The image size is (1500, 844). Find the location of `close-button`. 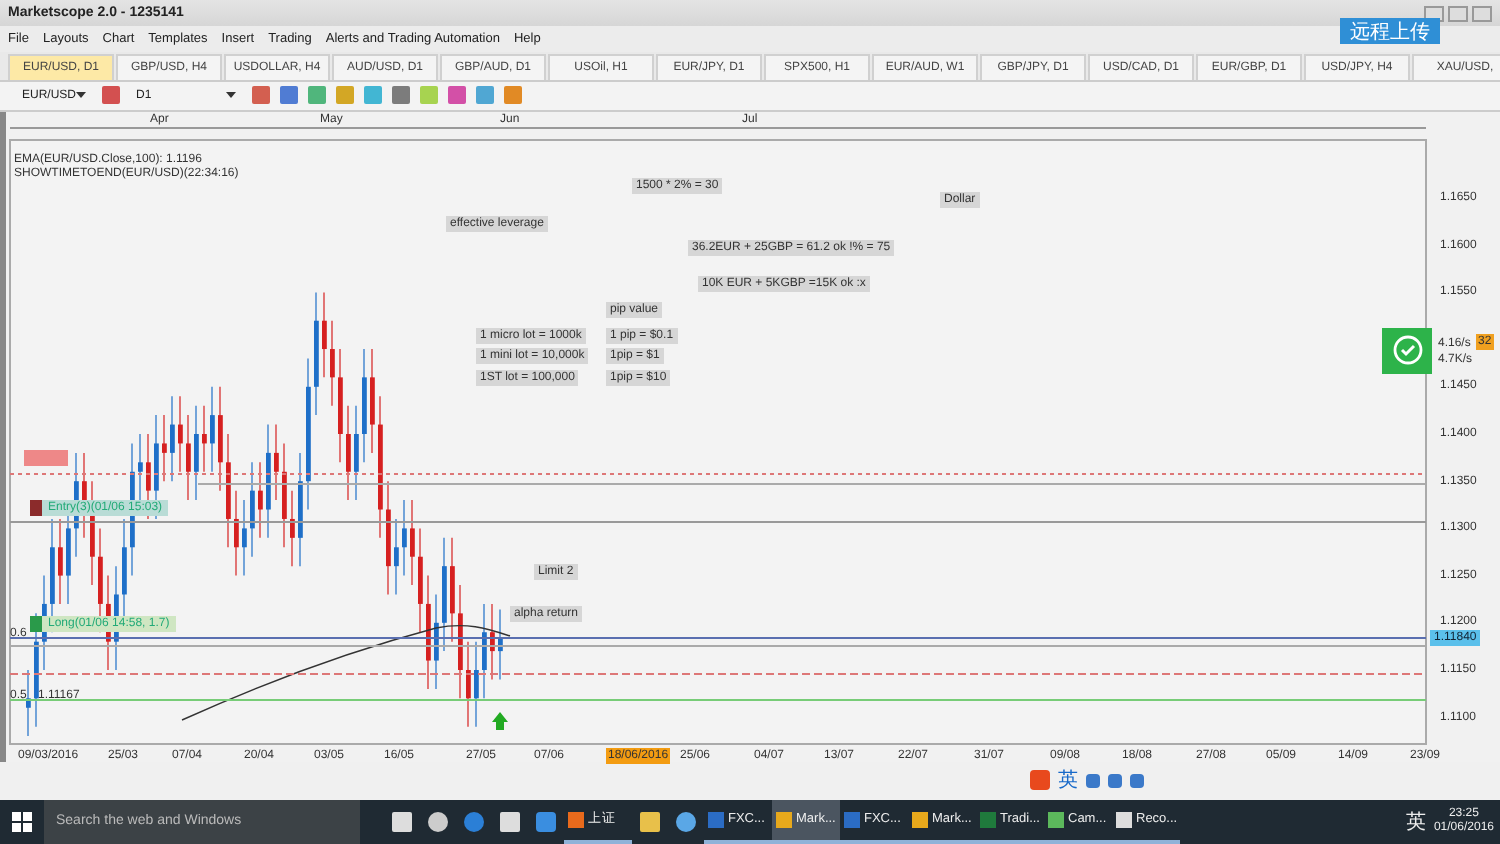

close-button is located at coordinates (1482, 13).